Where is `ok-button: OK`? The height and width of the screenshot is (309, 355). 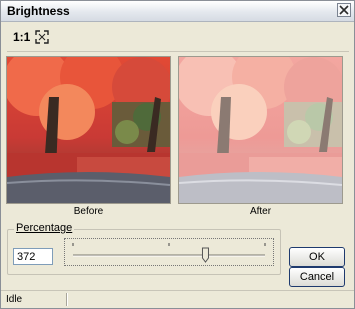 ok-button: OK is located at coordinates (317, 257).